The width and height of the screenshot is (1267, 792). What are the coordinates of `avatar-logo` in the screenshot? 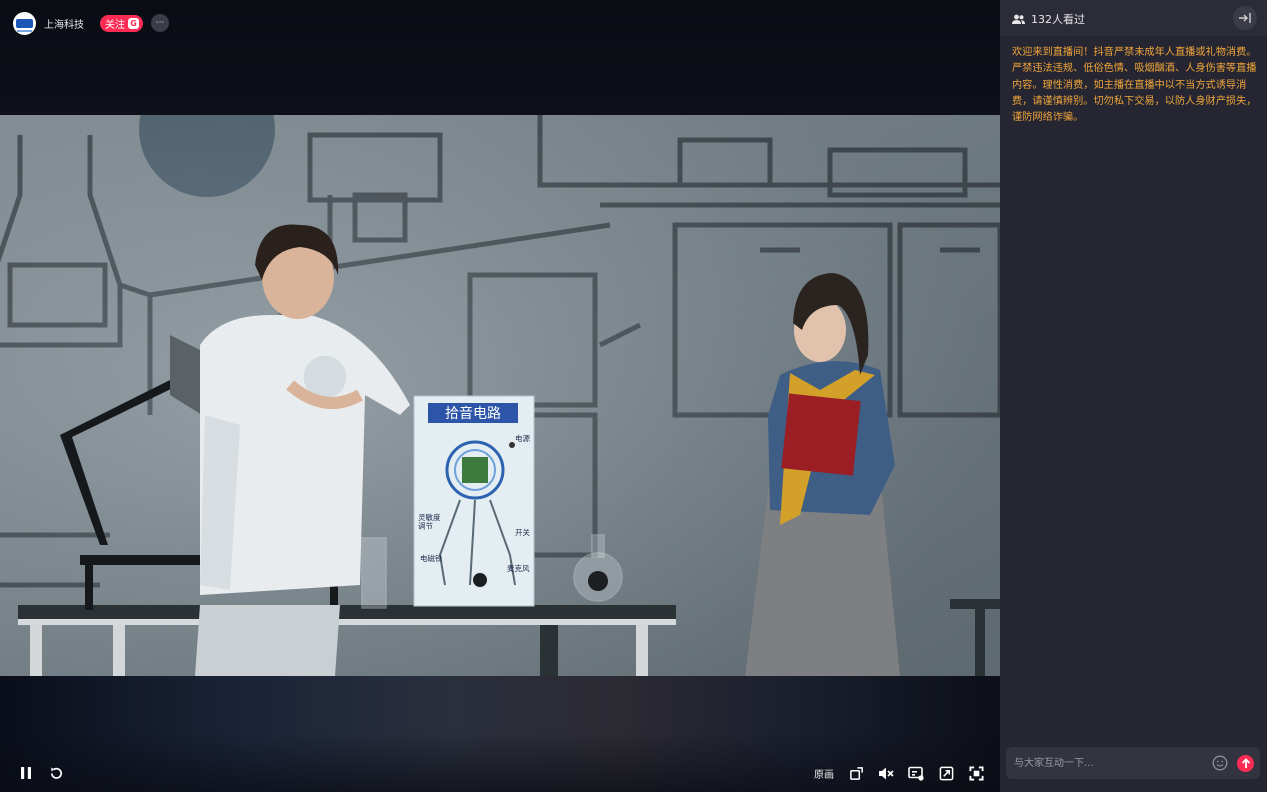 It's located at (24, 25).